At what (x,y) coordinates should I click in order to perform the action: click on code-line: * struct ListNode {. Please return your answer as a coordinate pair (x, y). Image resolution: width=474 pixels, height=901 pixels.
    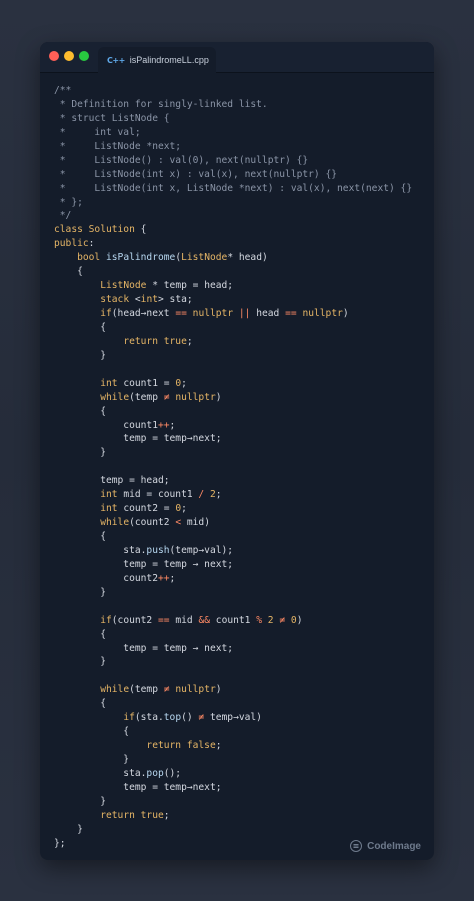
    Looking at the image, I should click on (242, 119).